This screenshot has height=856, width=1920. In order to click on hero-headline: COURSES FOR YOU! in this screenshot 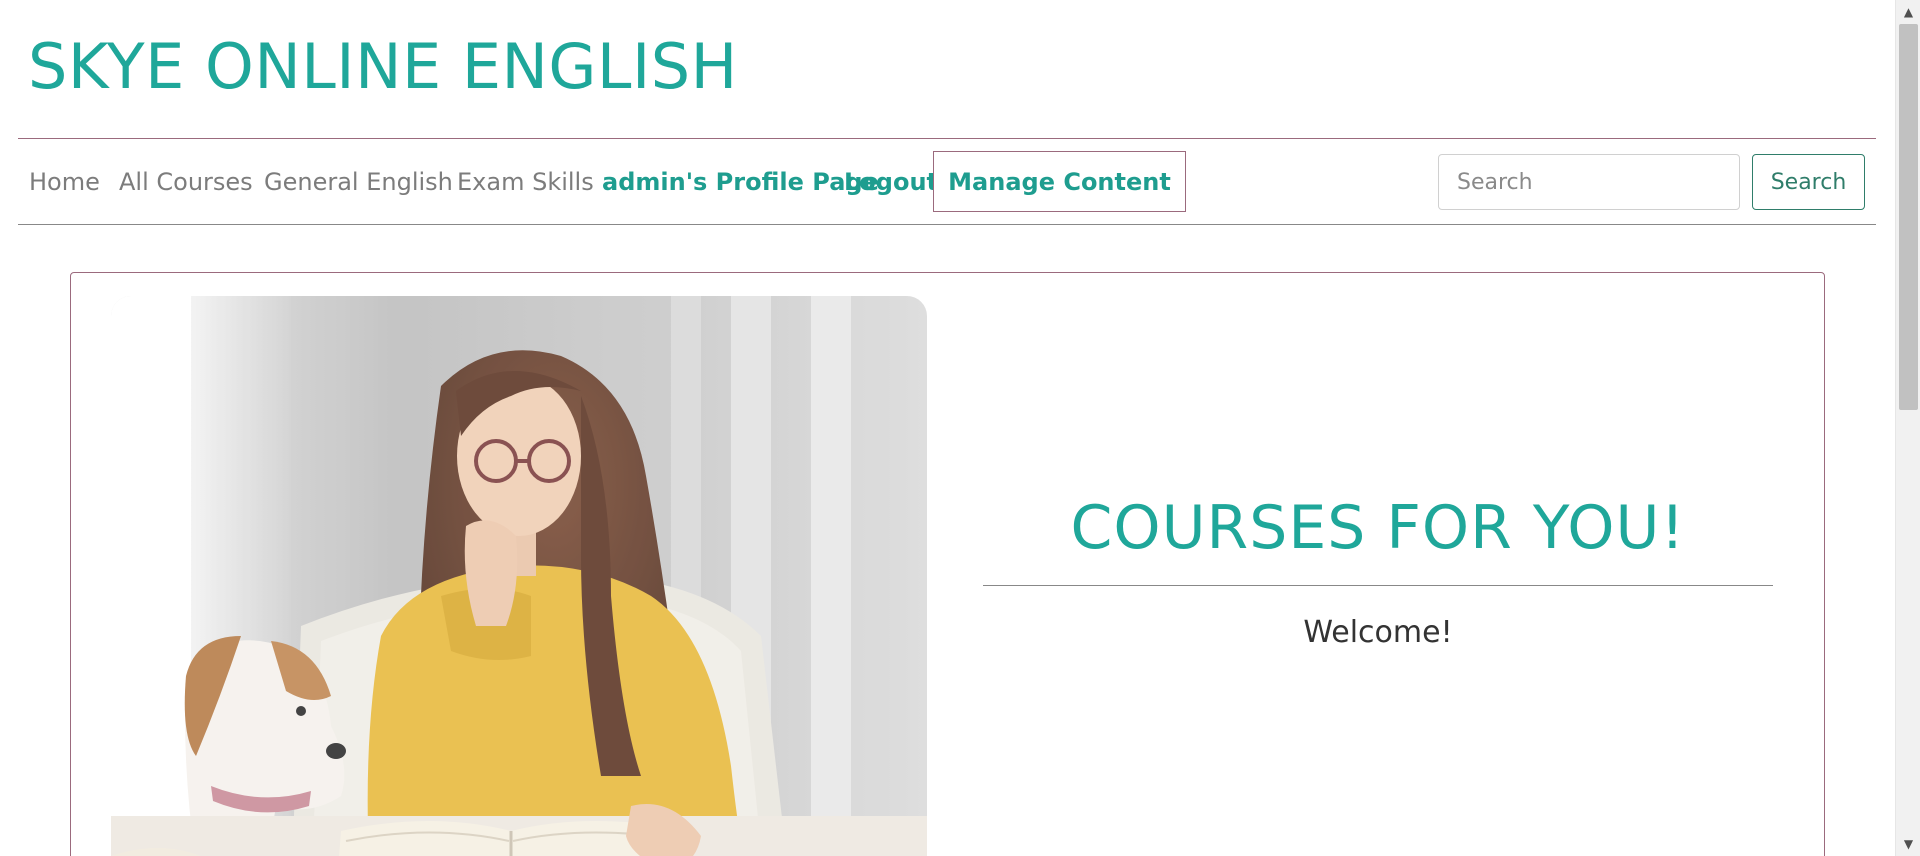, I will do `click(1378, 528)`.